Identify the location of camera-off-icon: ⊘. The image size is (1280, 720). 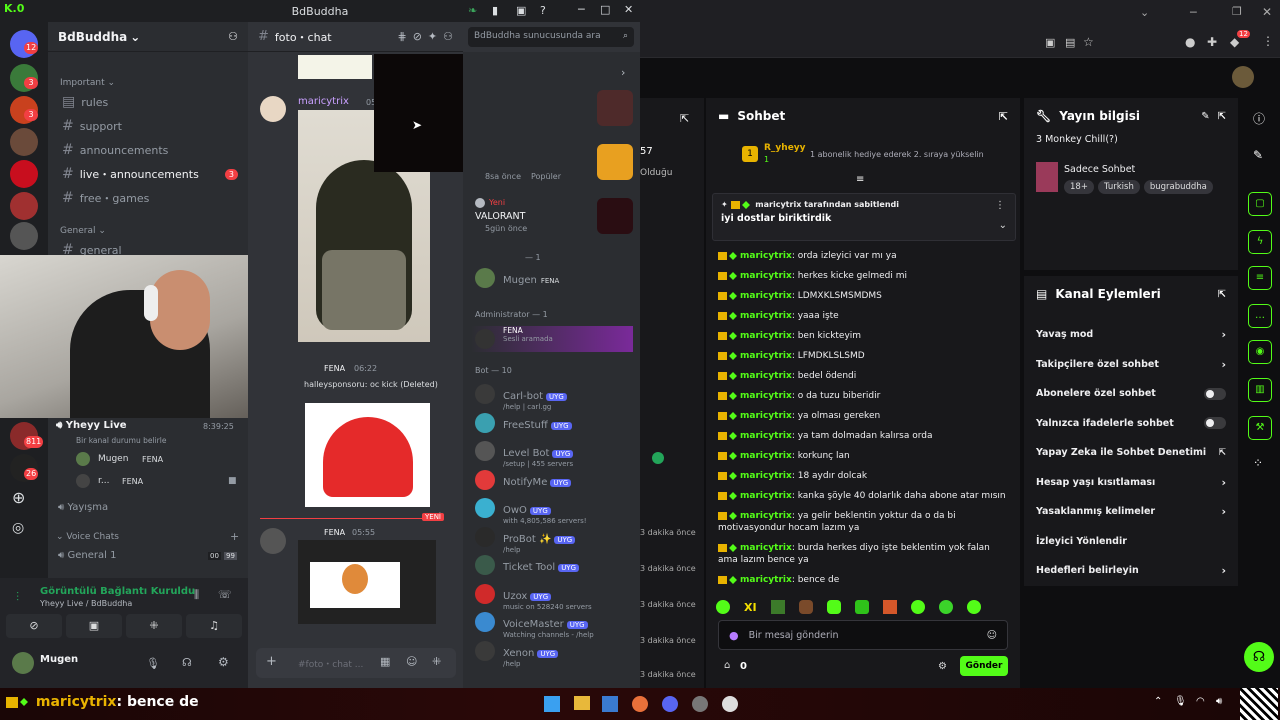
(34, 626).